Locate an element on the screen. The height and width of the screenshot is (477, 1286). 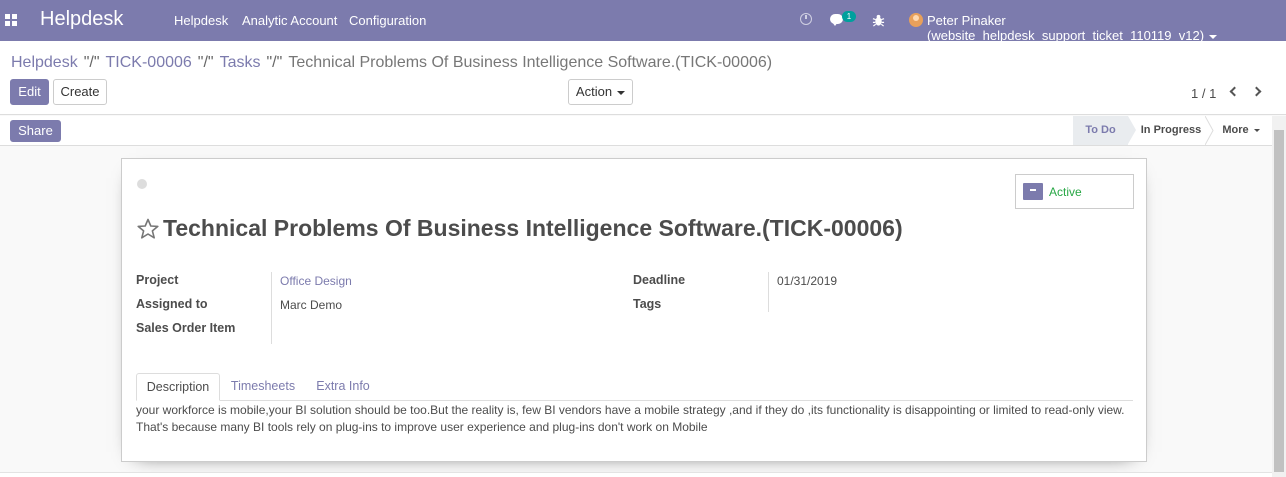
form-statusbar: Share To Do In Progress More is located at coordinates (643, 131).